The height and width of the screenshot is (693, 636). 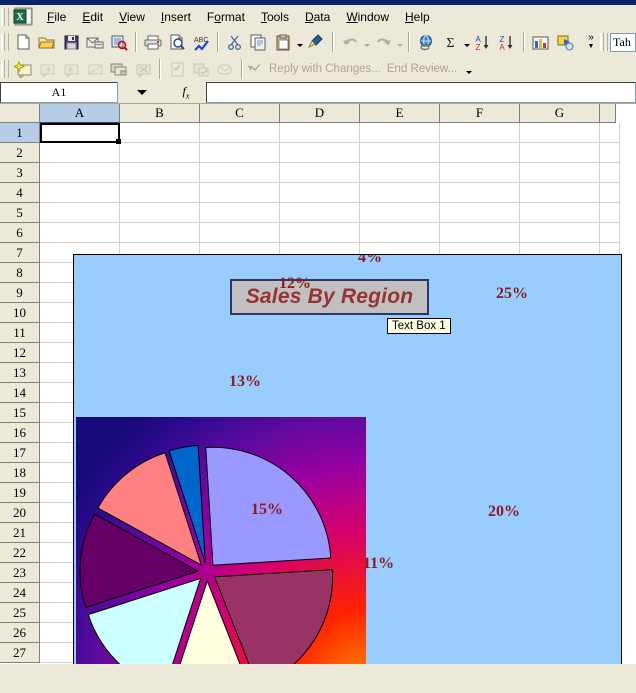 What do you see at coordinates (20, 253) in the screenshot?
I see `row-header-7: 7` at bounding box center [20, 253].